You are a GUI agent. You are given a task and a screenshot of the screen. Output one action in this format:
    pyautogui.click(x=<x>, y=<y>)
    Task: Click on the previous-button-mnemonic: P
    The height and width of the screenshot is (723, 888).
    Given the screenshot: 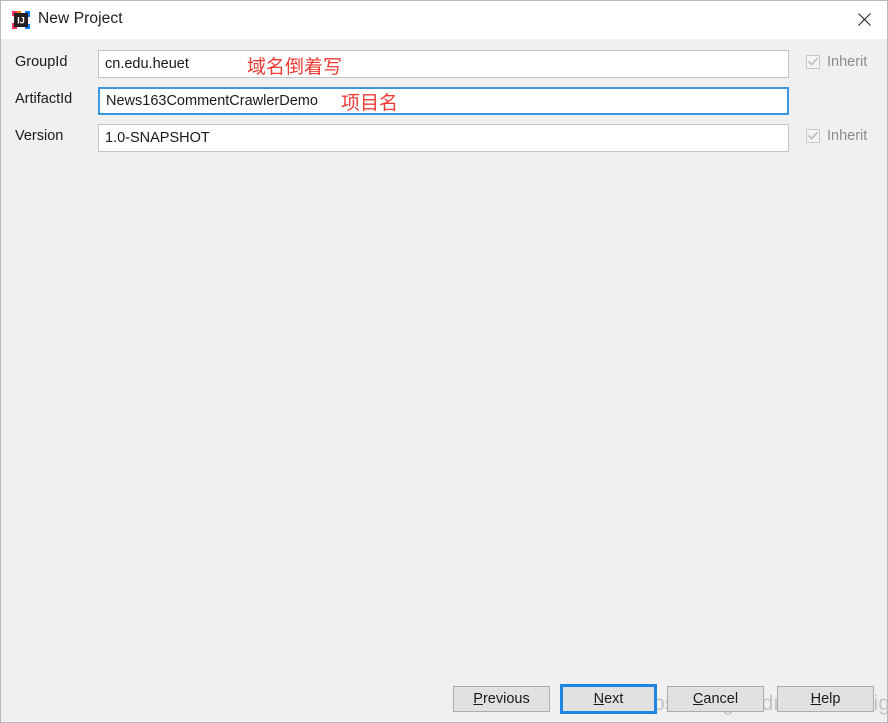 What is the action you would take?
    pyautogui.click(x=478, y=699)
    